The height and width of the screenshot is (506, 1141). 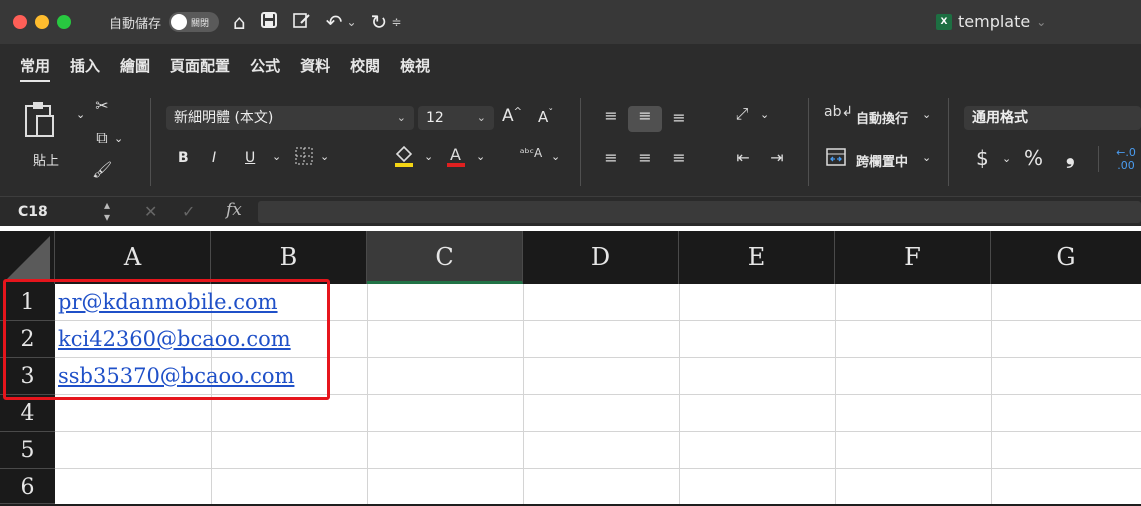 What do you see at coordinates (35, 66) in the screenshot?
I see `tab-home: 常用` at bounding box center [35, 66].